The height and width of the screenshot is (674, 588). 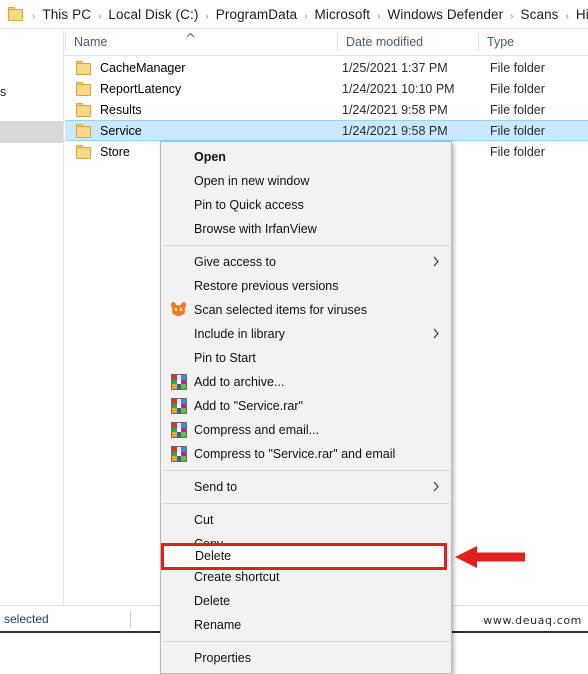 I want to click on breadcrumb-item-local-disk-c: Local Disk (C:), so click(x=153, y=14).